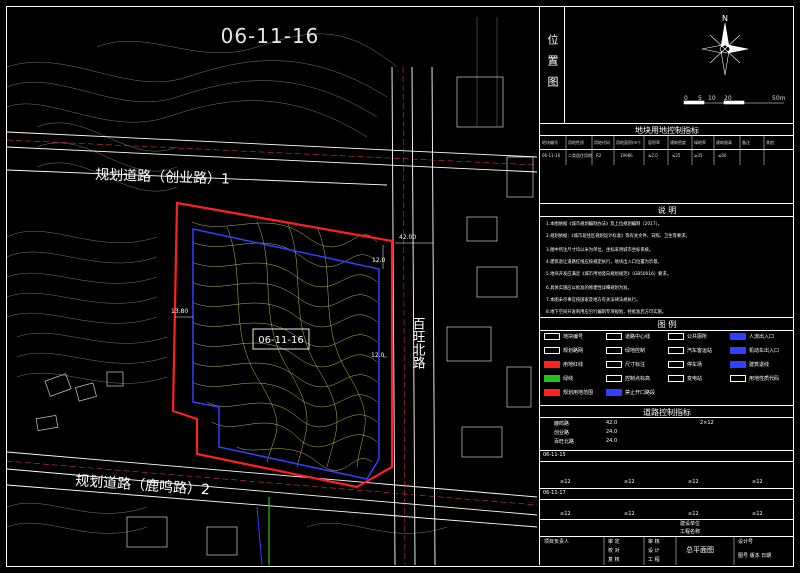 This screenshot has height=573, width=800. What do you see at coordinates (589, 288) in the screenshot?
I see `note-6: 6.具体实施应以批准的修建性详细规划为准。` at bounding box center [589, 288].